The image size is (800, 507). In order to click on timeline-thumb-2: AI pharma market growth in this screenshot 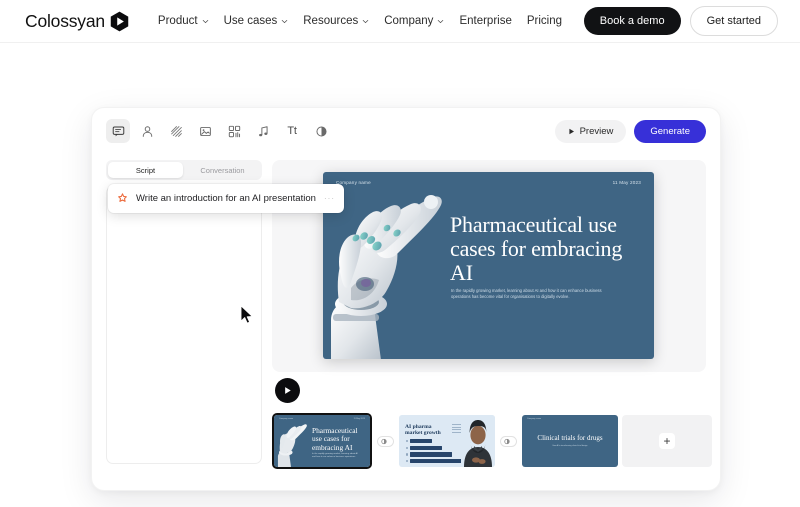, I will do `click(447, 441)`.